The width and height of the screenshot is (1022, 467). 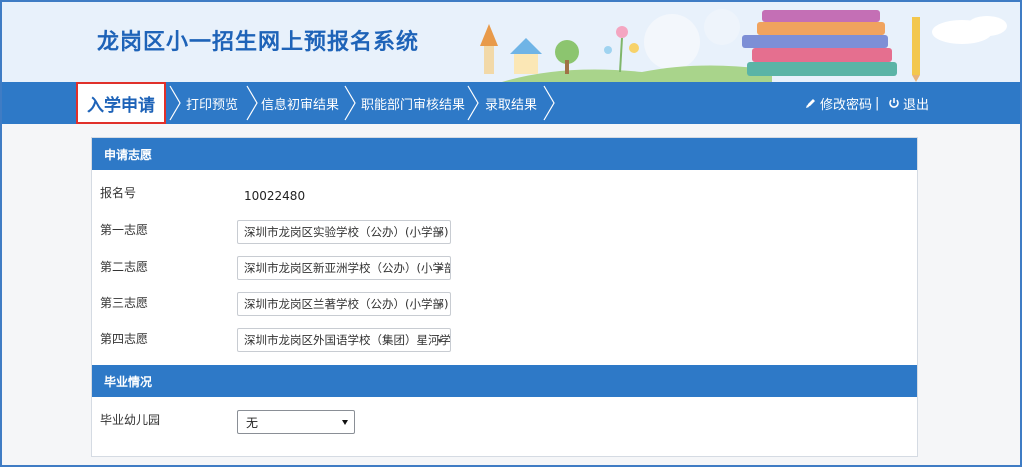 I want to click on nav-item-label: 信息初审结果, so click(x=300, y=105).